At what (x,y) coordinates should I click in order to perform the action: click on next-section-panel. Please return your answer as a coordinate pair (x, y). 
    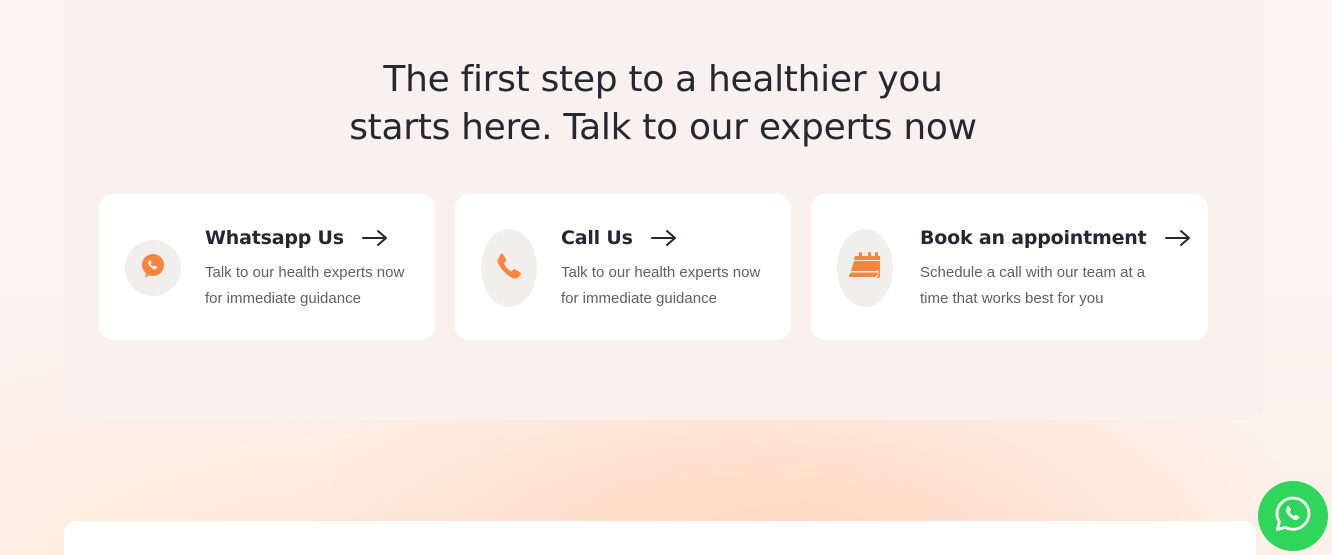
    Looking at the image, I should click on (660, 538).